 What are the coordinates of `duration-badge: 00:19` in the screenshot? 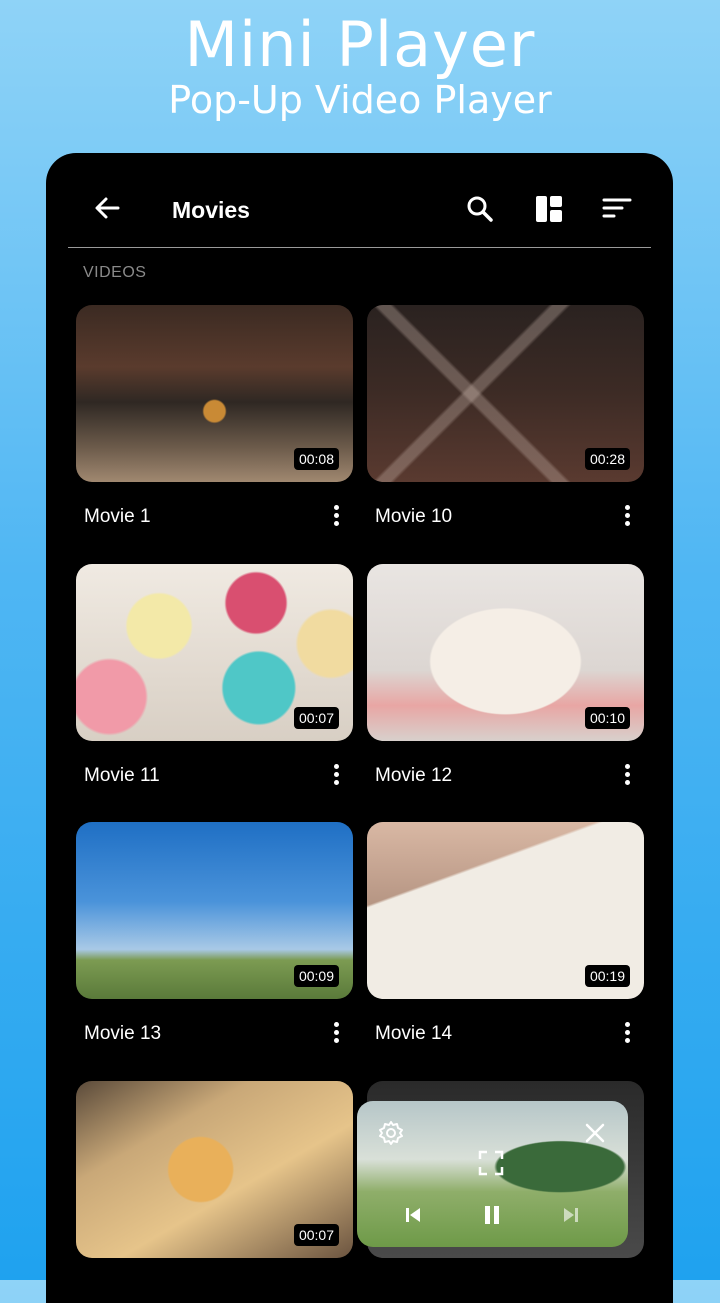 It's located at (607, 976).